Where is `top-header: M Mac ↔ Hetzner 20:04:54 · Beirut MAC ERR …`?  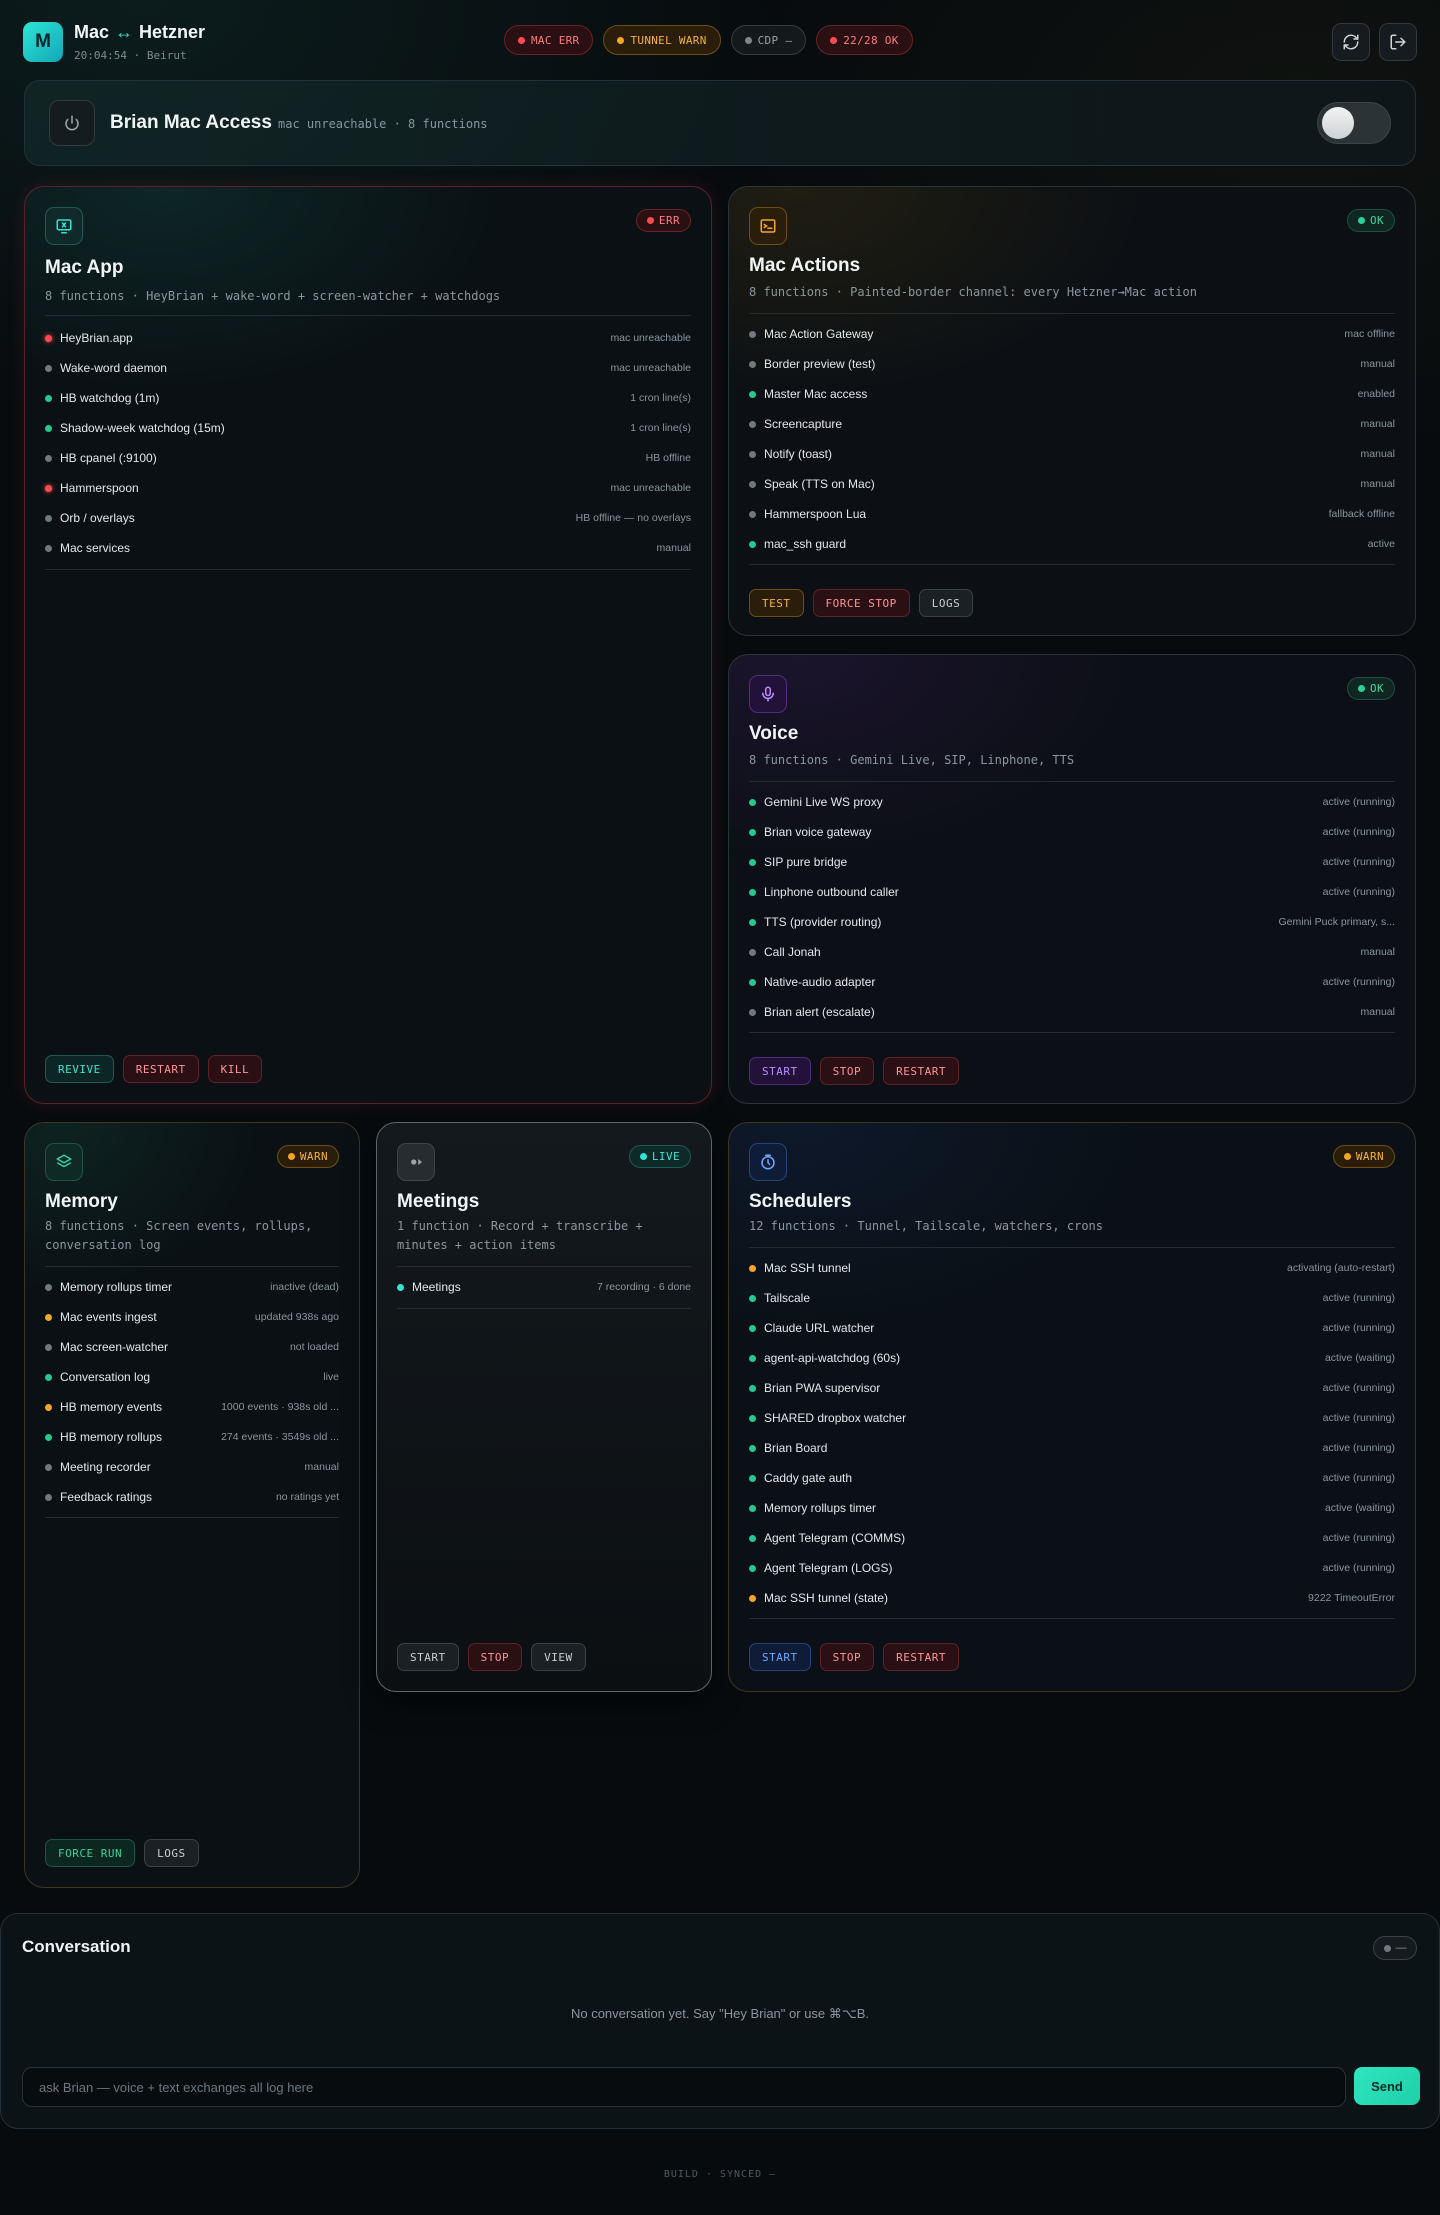
top-header: M Mac ↔ Hetzner 20:04:54 · Beirut MAC ERR … is located at coordinates (720, 42).